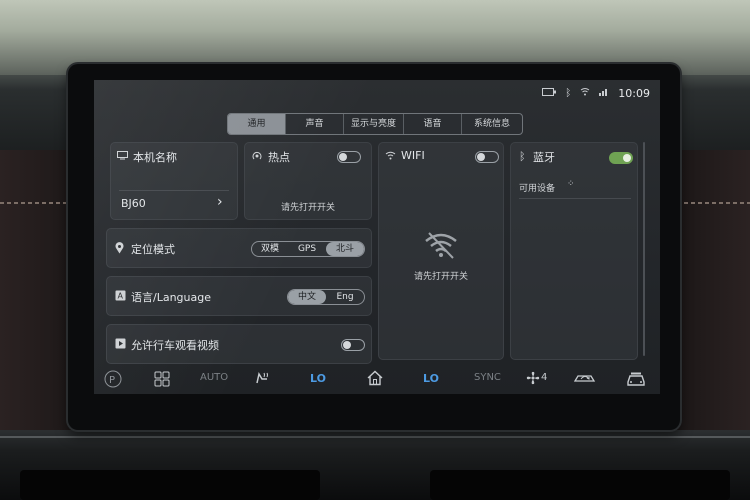 This screenshot has width=750, height=500. Describe the element at coordinates (634, 93) in the screenshot. I see `clock: 10:09` at that location.